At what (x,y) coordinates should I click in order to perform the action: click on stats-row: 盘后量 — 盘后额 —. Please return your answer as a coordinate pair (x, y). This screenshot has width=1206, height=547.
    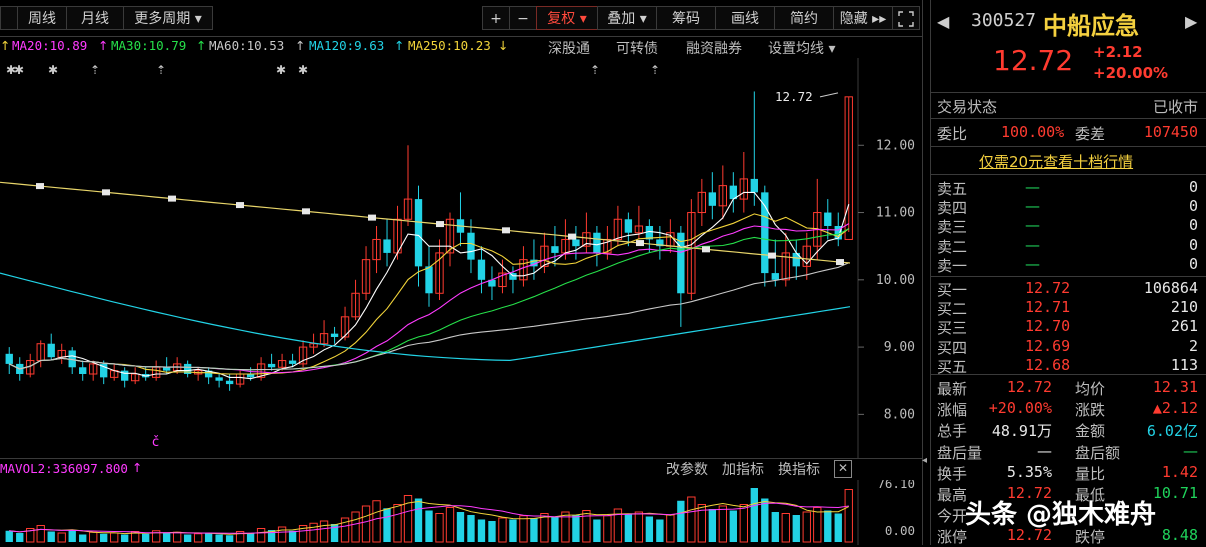
    Looking at the image, I should click on (1067, 452).